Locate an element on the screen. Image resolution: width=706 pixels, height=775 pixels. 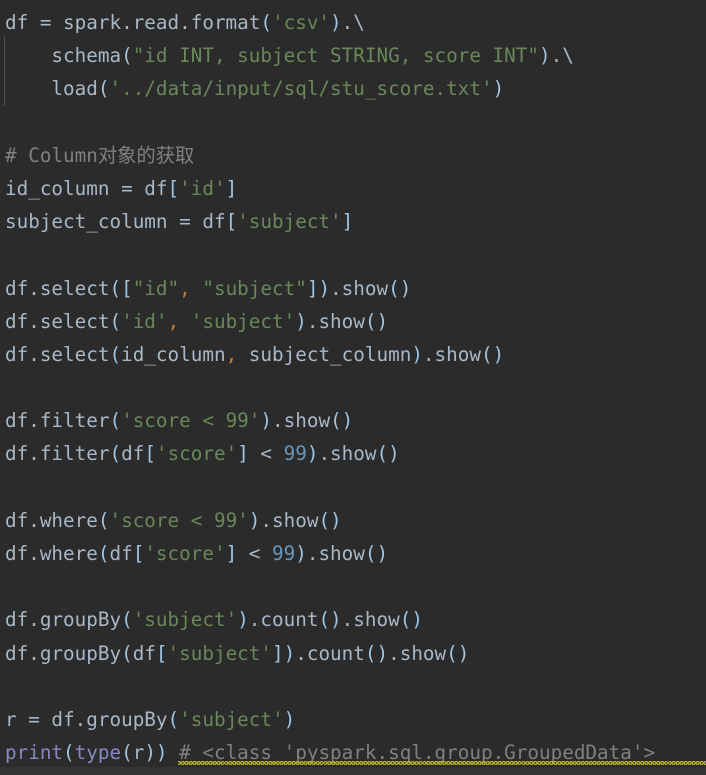
code-line: df.select(["id", "subject"]).show() is located at coordinates (353, 288).